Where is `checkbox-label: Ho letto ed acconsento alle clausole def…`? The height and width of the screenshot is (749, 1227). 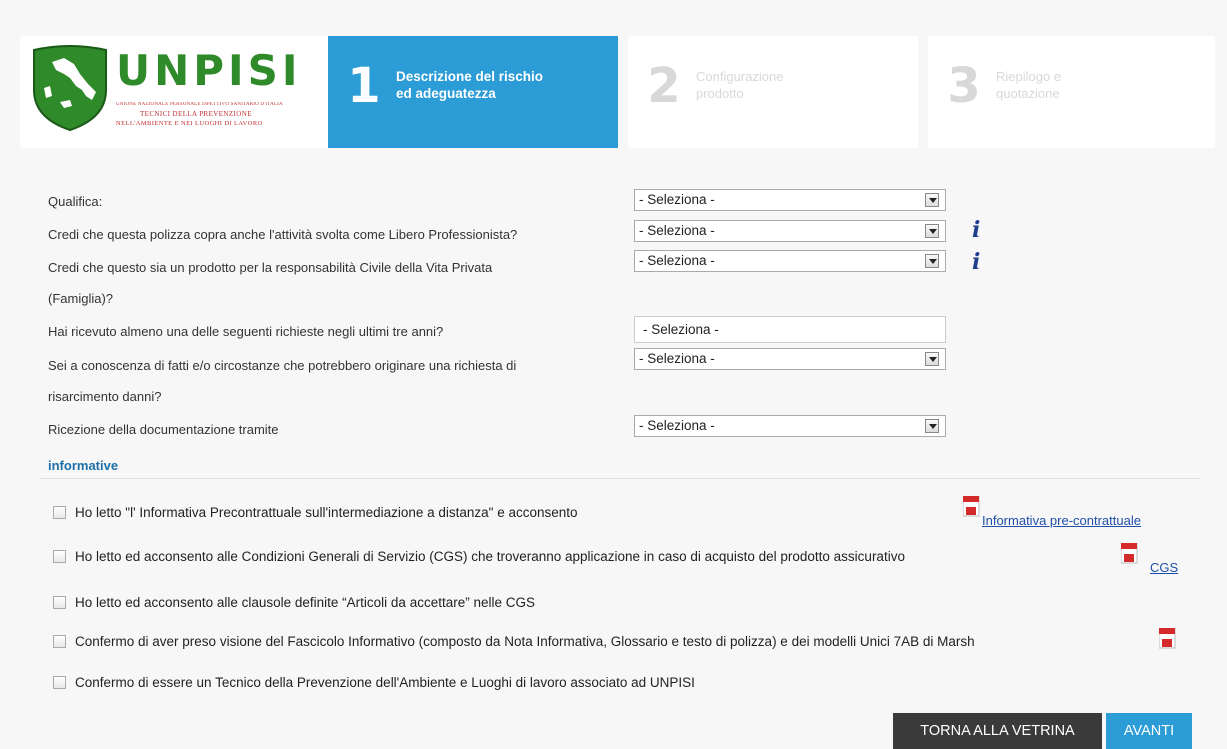 checkbox-label: Ho letto ed acconsento alle clausole def… is located at coordinates (305, 602).